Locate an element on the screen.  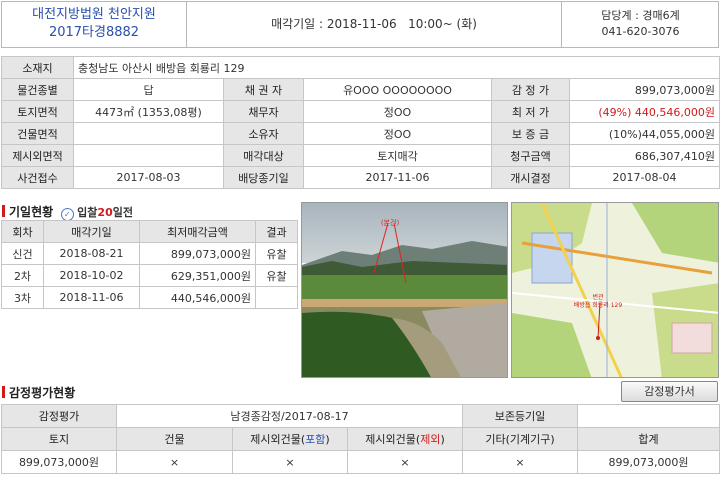
map-image: 번관 배방읍 희룡리 129 is located at coordinates (615, 290).